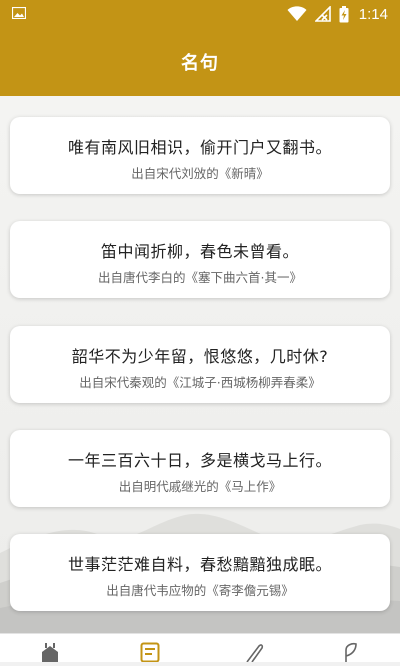  I want to click on nav-item-quotes, so click(150, 652).